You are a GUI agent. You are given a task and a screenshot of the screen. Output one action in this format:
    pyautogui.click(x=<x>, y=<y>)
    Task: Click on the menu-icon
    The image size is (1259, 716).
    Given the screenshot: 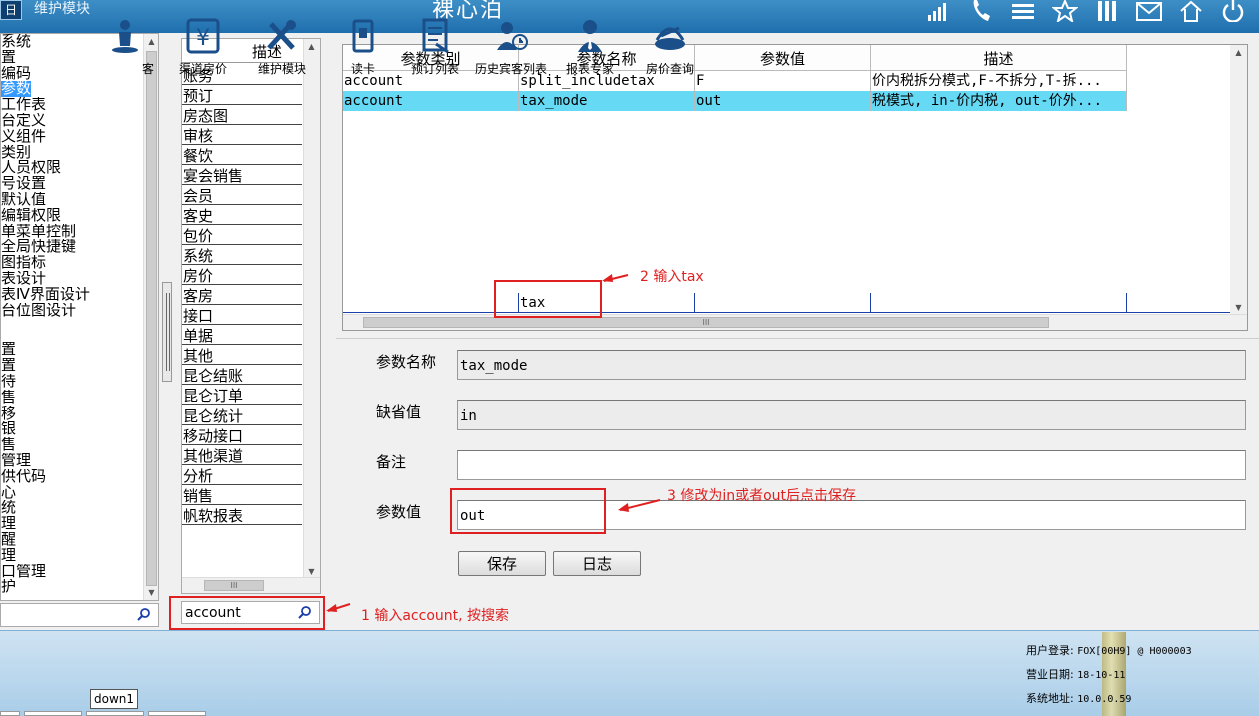 What is the action you would take?
    pyautogui.click(x=1023, y=11)
    